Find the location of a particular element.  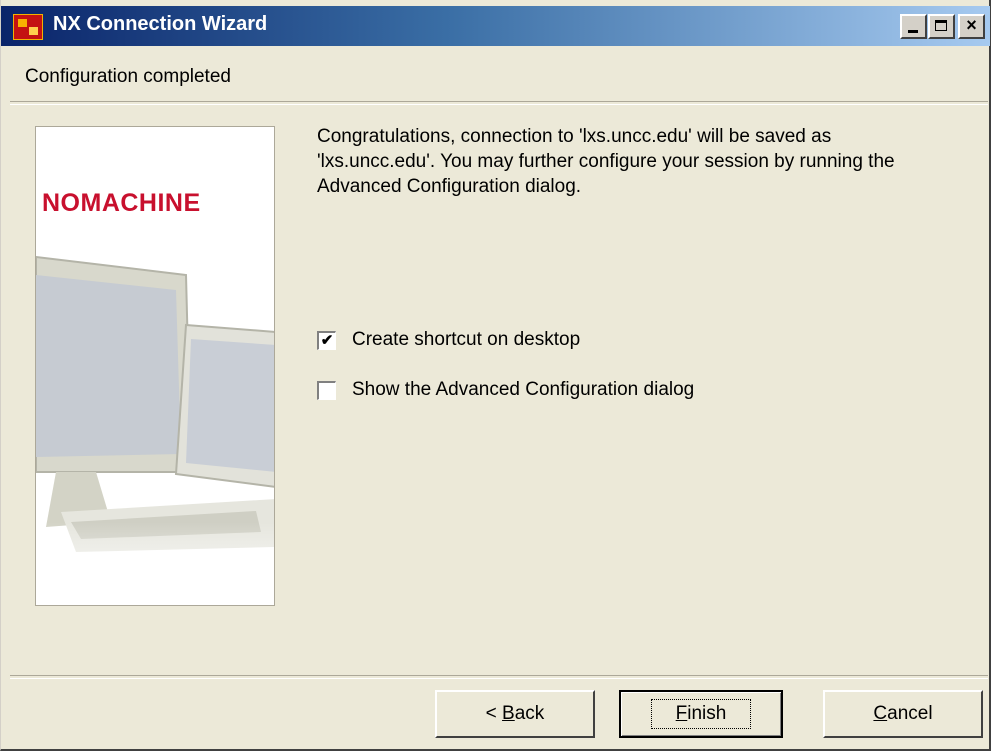

maximize-button is located at coordinates (941, 26).